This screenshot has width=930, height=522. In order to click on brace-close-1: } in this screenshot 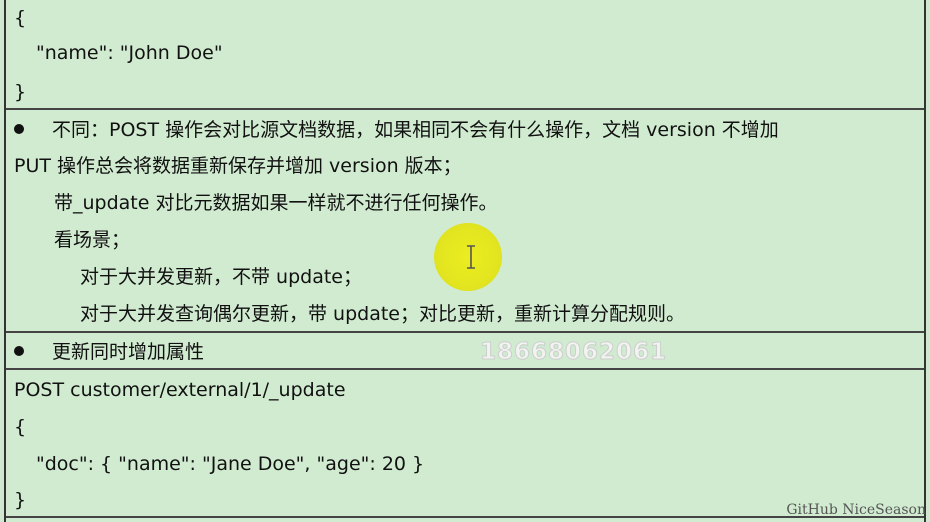, I will do `click(20, 92)`.